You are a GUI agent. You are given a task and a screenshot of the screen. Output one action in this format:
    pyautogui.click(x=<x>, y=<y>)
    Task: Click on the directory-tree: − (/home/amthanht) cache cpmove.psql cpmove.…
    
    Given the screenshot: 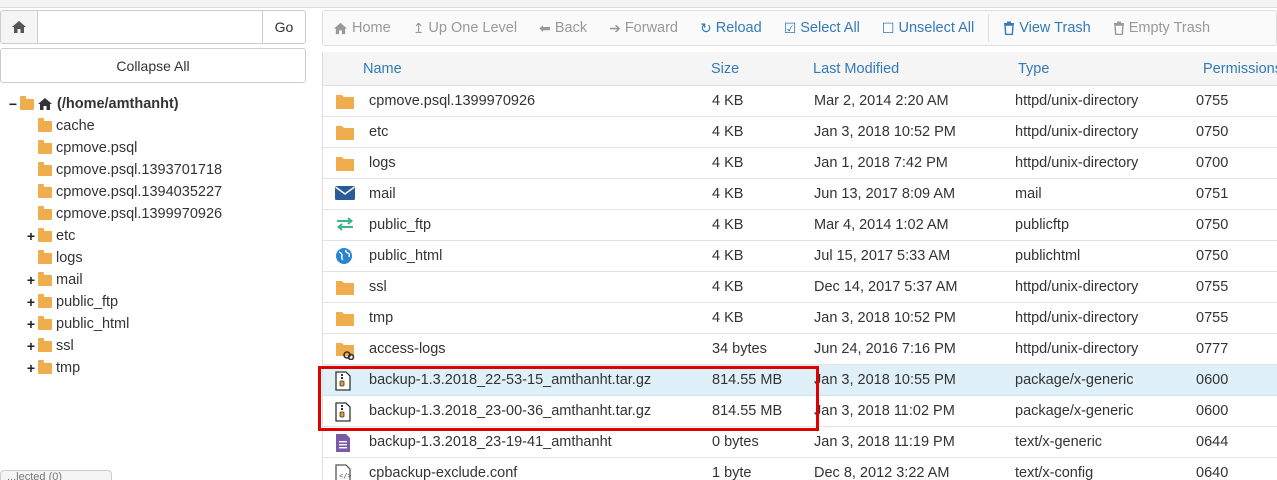 What is the action you would take?
    pyautogui.click(x=155, y=236)
    